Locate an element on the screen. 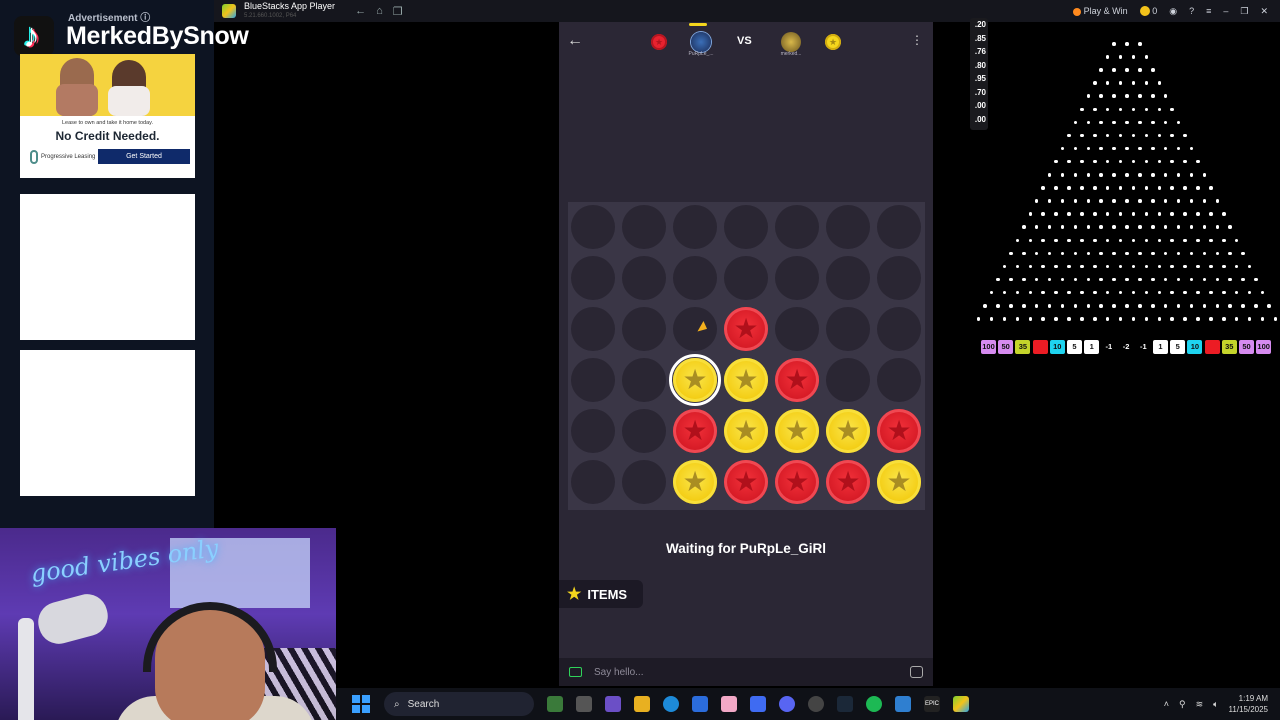  menu-icon: ≡ is located at coordinates (1208, 11).